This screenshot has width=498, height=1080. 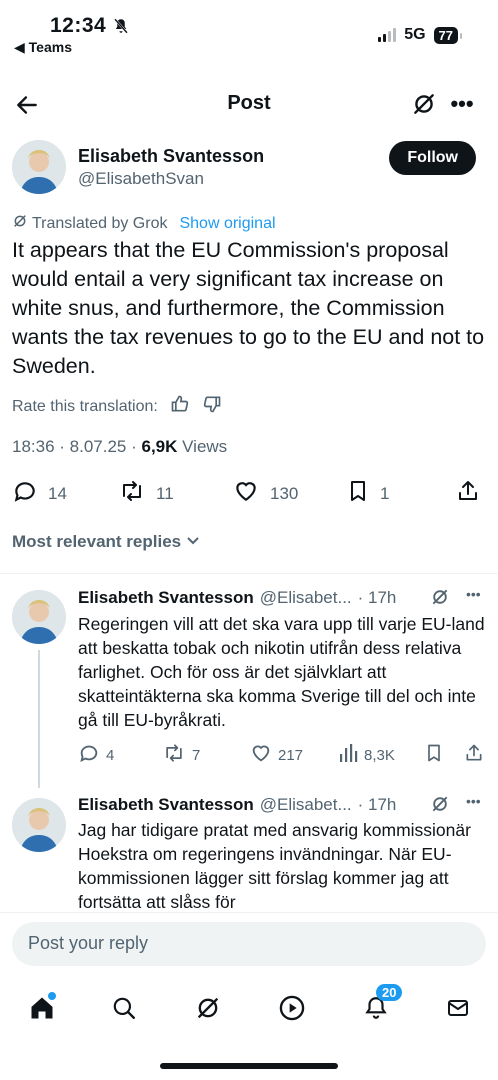 I want to click on battery-icon: 77, so click(x=448, y=35).